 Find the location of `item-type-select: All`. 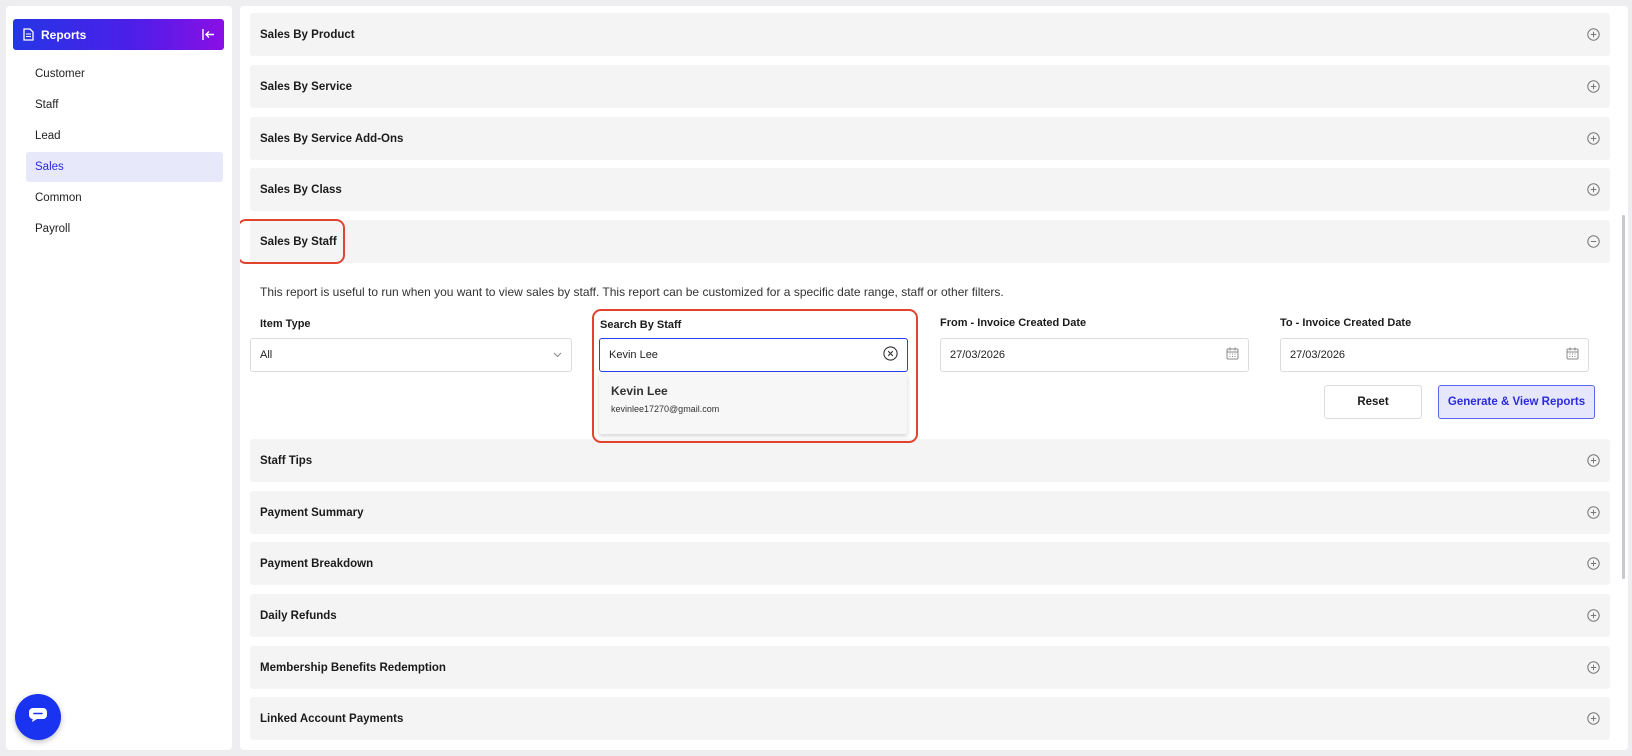

item-type-select: All is located at coordinates (411, 355).